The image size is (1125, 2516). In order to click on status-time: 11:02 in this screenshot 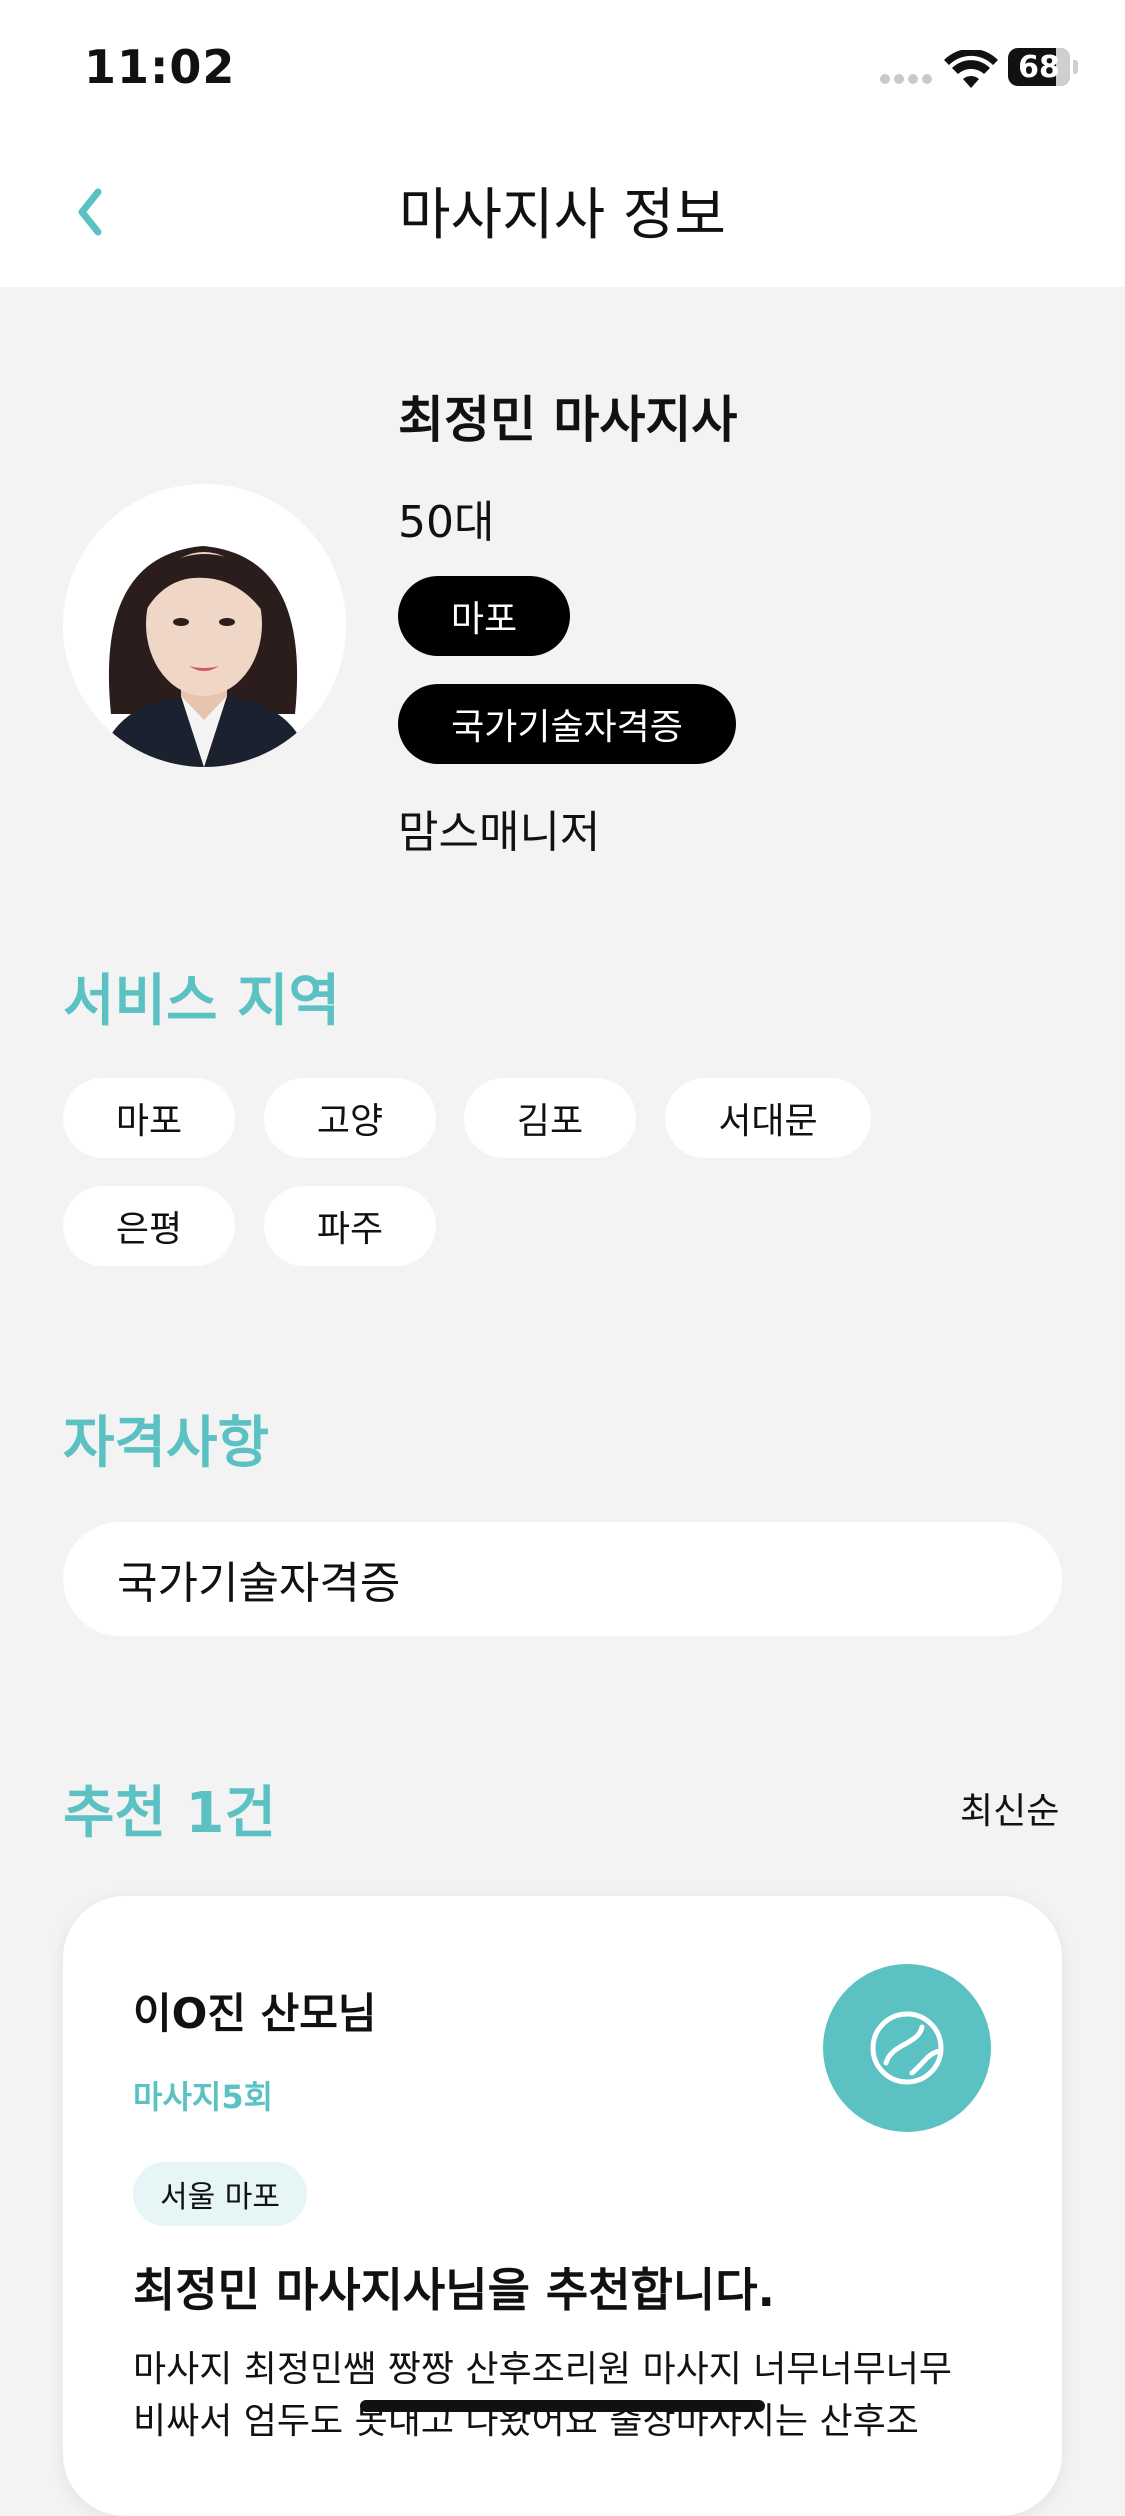, I will do `click(160, 67)`.